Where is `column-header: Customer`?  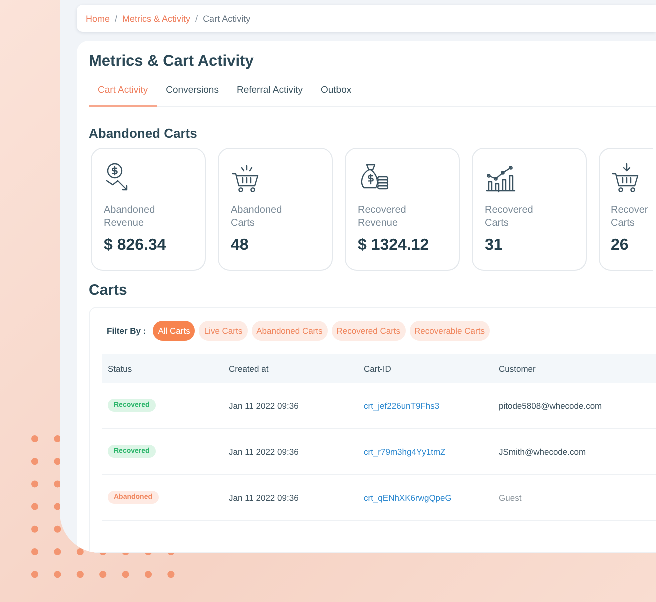 column-header: Customer is located at coordinates (518, 369).